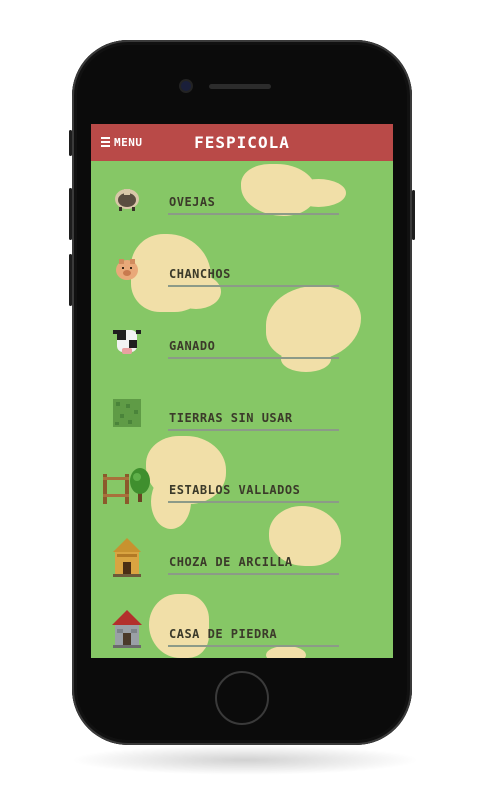  What do you see at coordinates (231, 418) in the screenshot?
I see `item-label: TIERRAS SIN USAR` at bounding box center [231, 418].